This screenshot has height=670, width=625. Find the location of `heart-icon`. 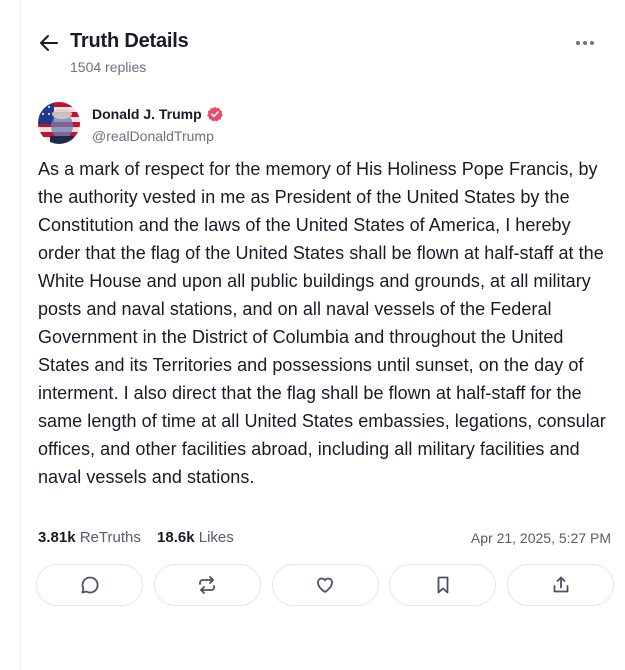

heart-icon is located at coordinates (325, 585).